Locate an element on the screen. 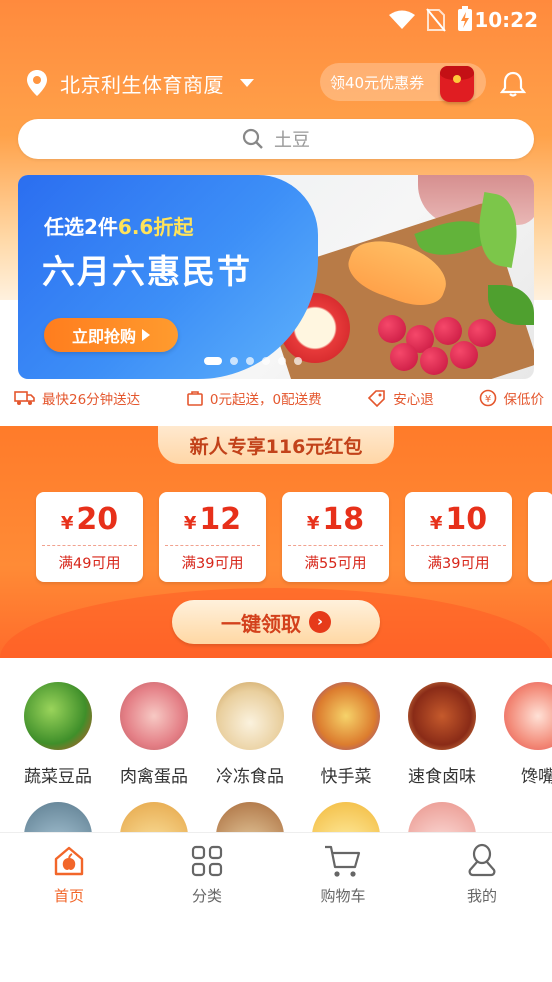 The height and width of the screenshot is (982, 552). coupon-value: 20 is located at coordinates (97, 519).